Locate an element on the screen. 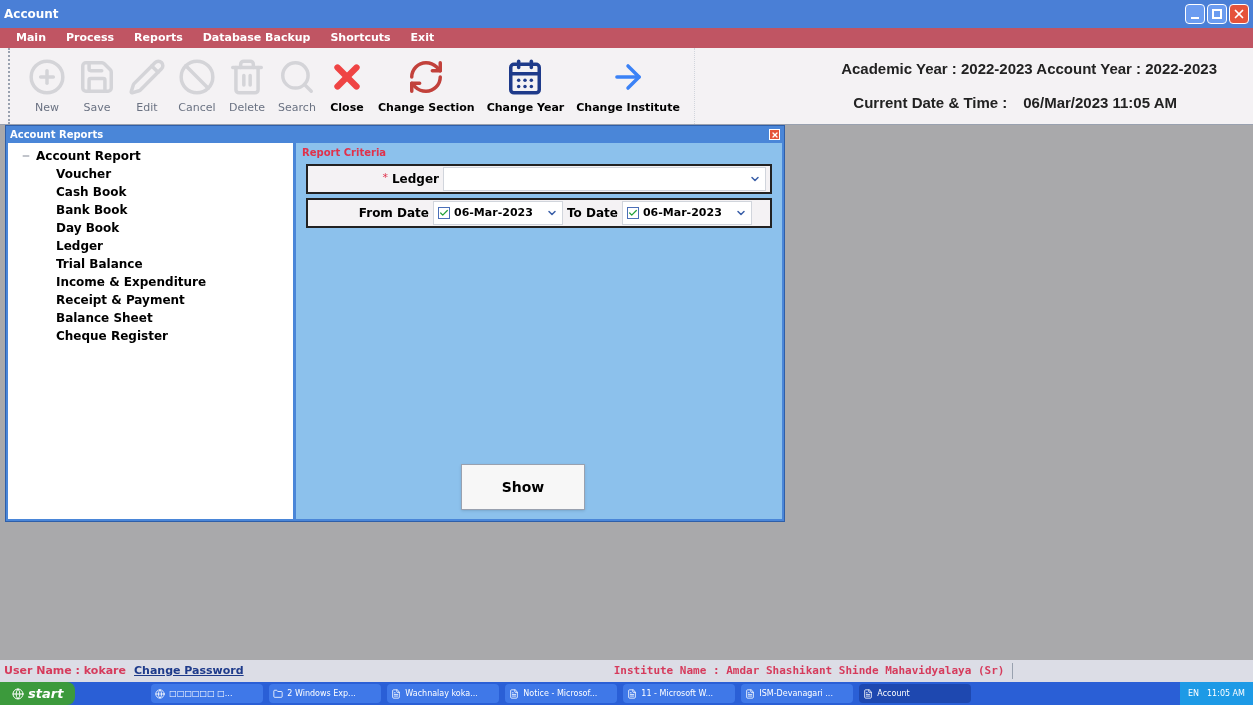 The height and width of the screenshot is (705, 1253). tree-item: Day Book is located at coordinates (88, 228).